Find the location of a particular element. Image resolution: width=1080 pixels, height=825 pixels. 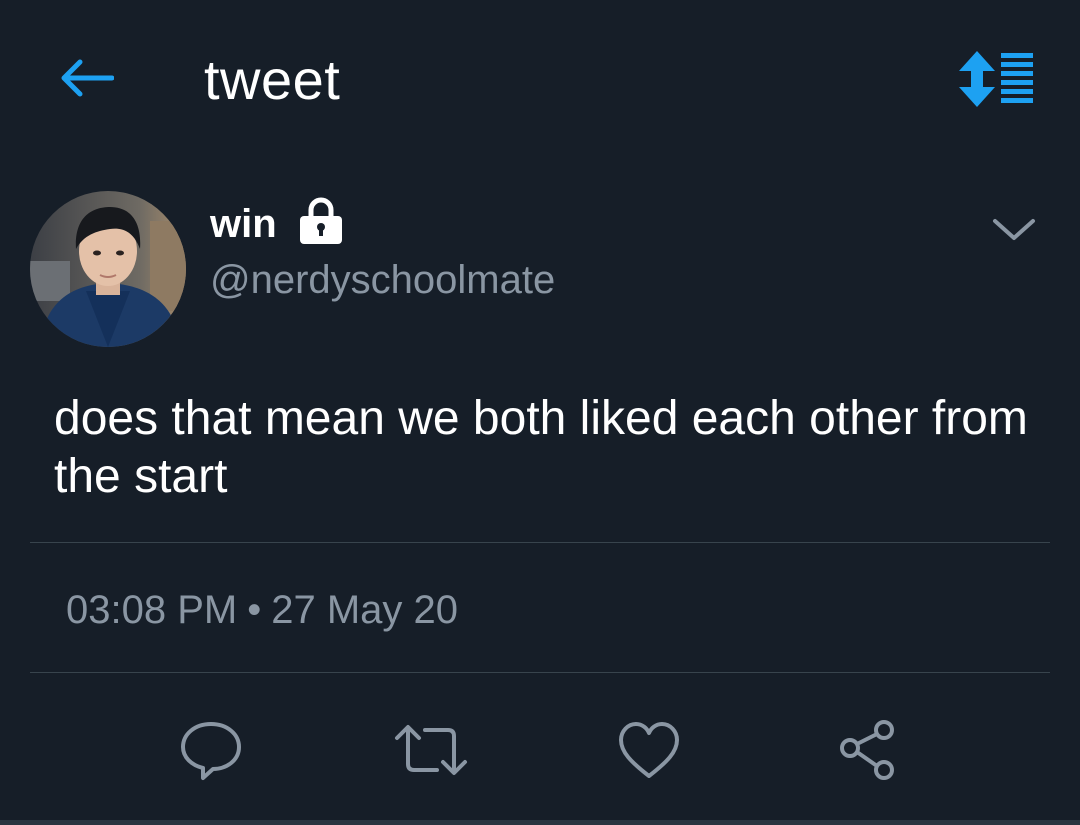

sort-order-icon is located at coordinates (996, 79).